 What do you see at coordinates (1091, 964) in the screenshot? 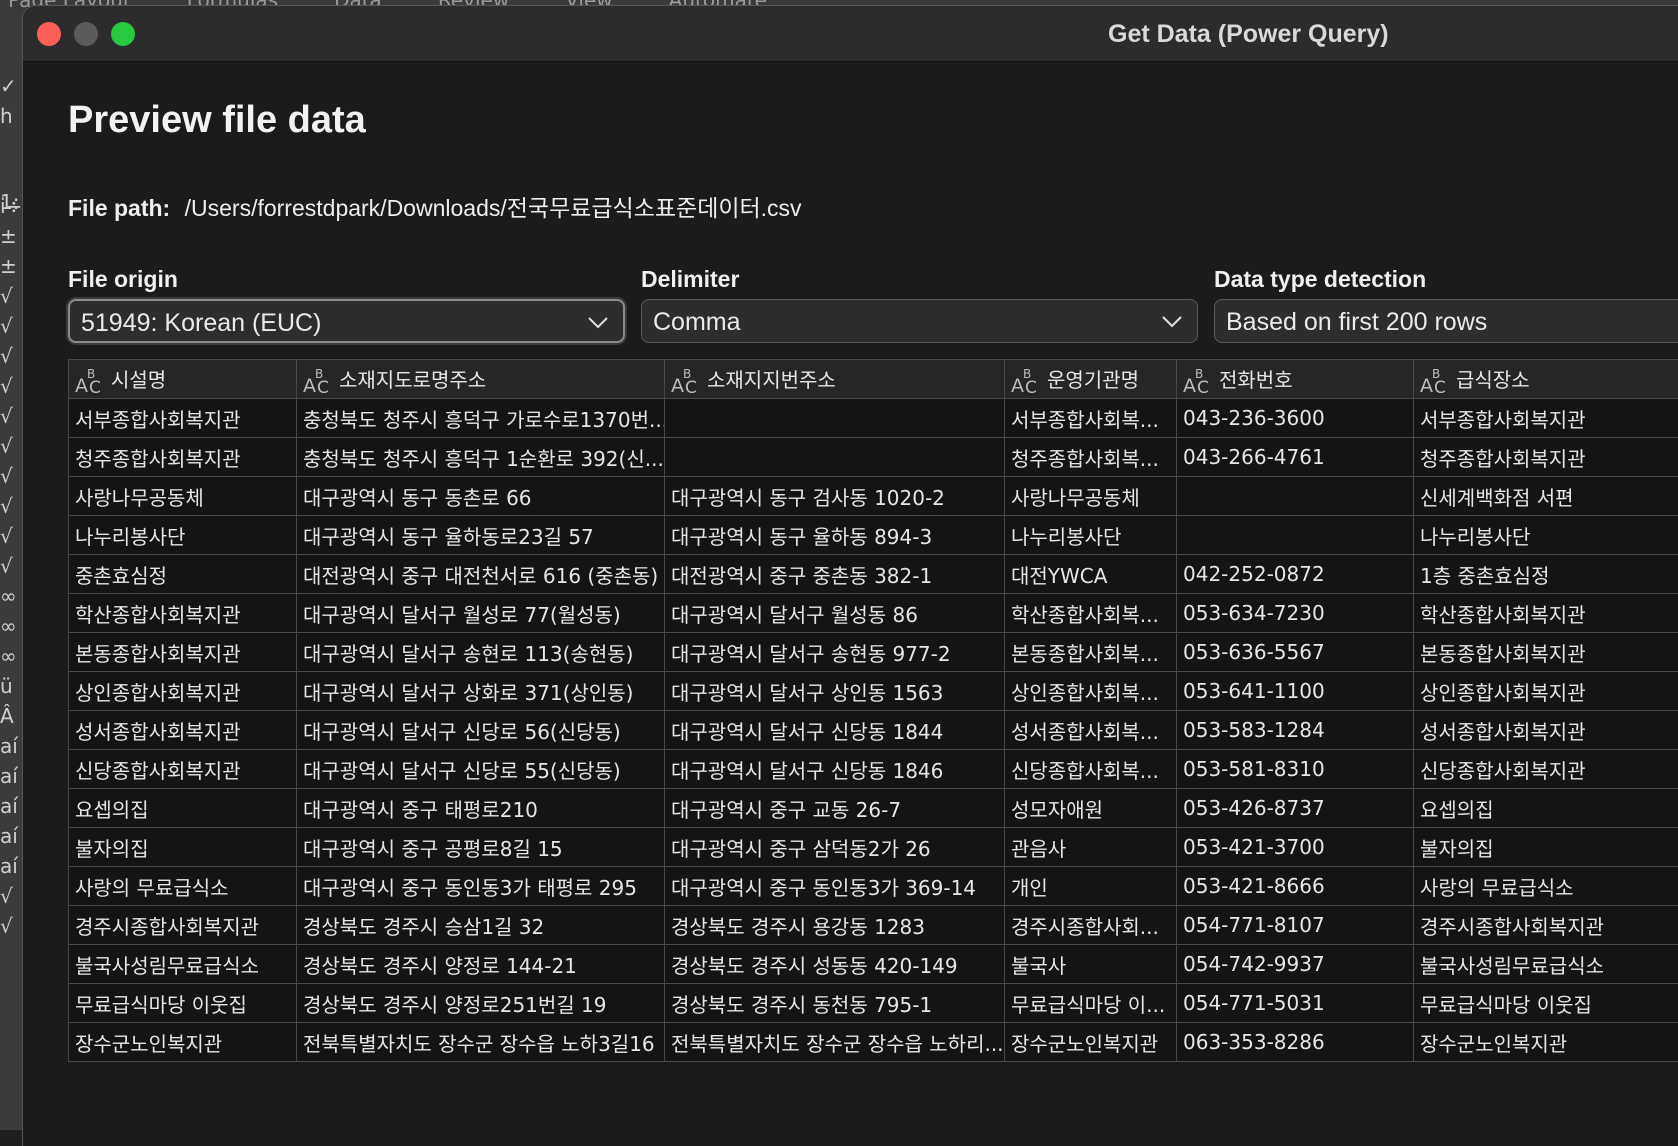
I see `table-cell: 불국사` at bounding box center [1091, 964].